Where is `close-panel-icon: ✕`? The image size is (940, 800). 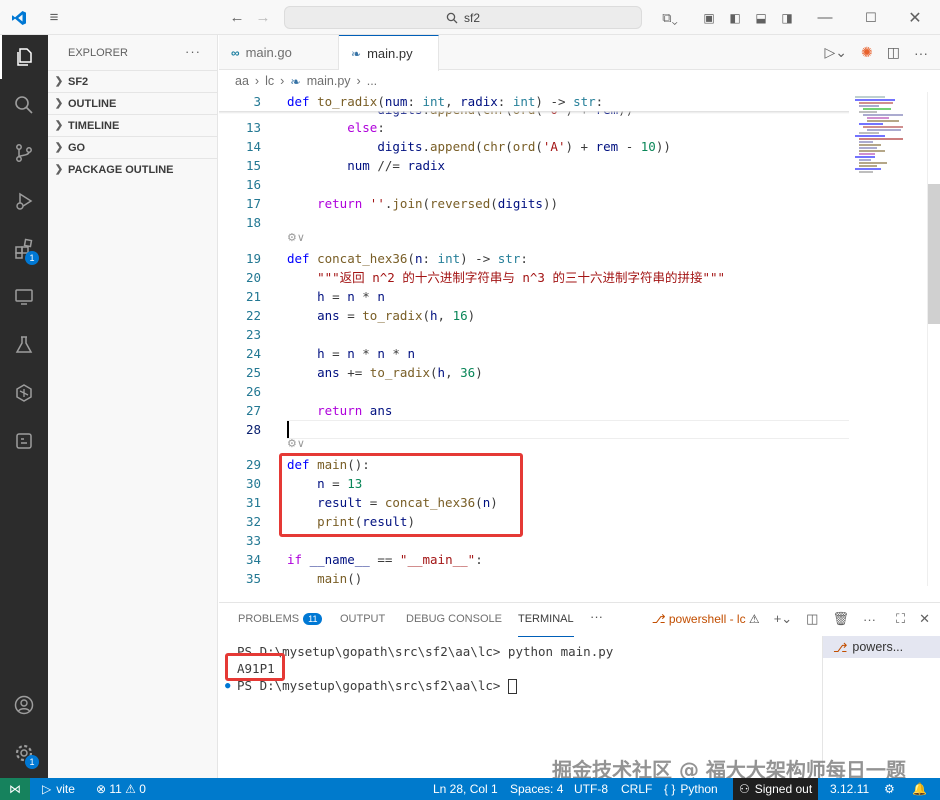 close-panel-icon: ✕ is located at coordinates (924, 619).